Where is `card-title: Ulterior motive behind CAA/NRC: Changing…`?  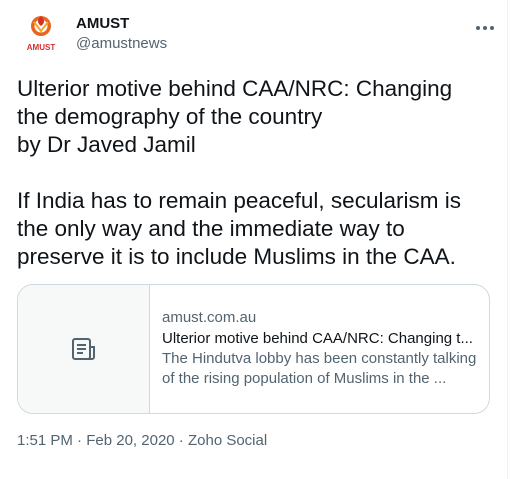
card-title: Ulterior motive behind CAA/NRC: Changing… is located at coordinates (317, 338).